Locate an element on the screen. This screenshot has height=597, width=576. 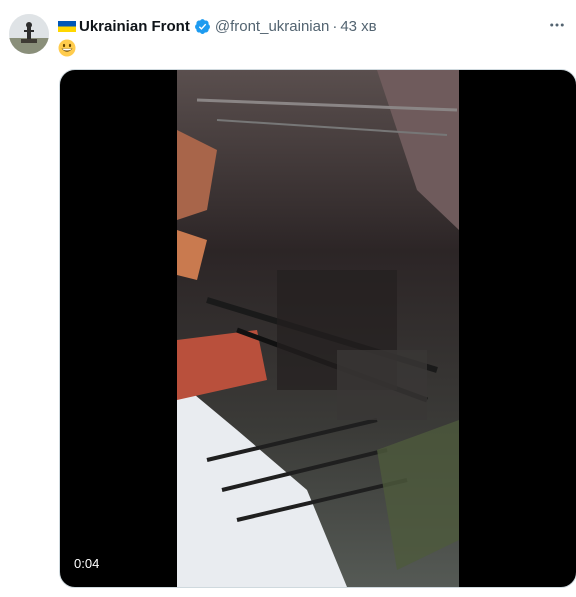
verified-badge-icon is located at coordinates (202, 26).